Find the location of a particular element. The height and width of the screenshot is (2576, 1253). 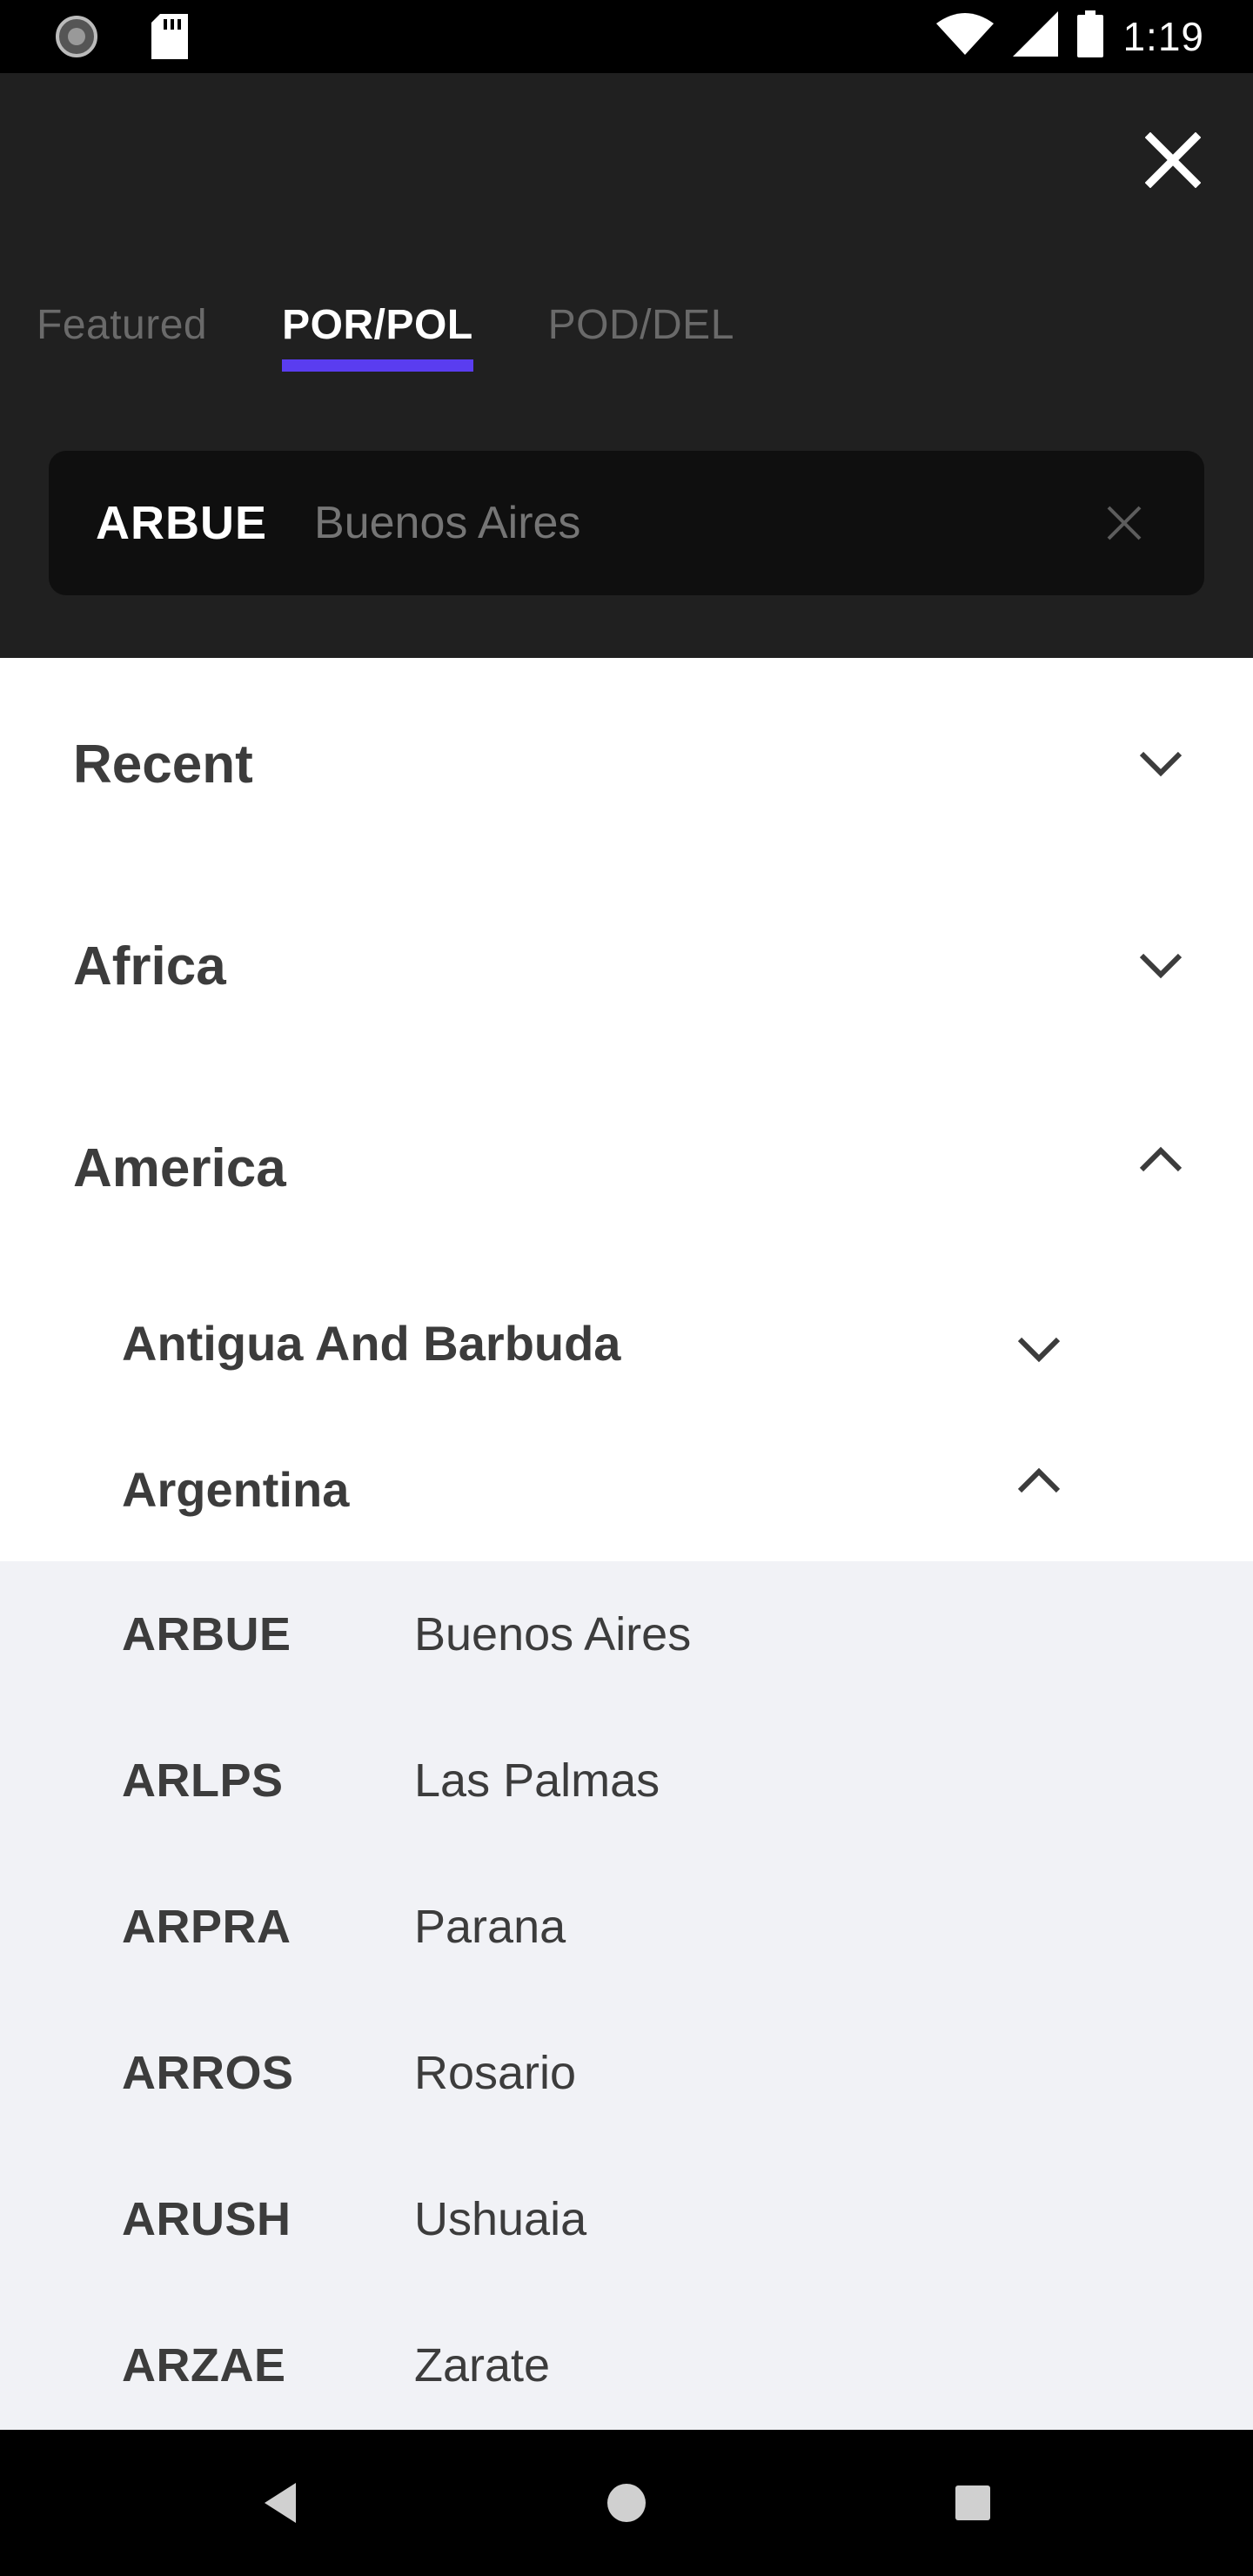

recents-icon is located at coordinates (972, 2502).